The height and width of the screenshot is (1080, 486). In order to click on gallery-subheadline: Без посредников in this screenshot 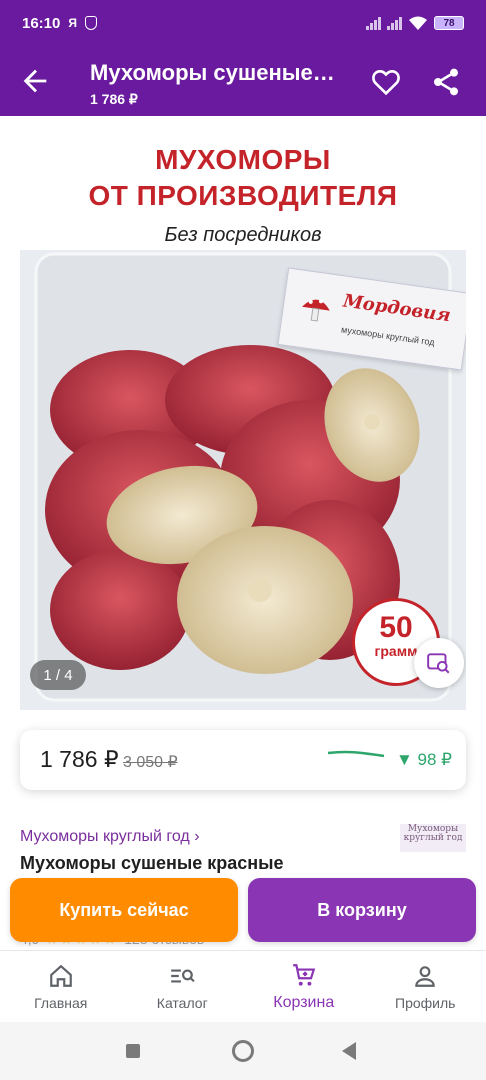, I will do `click(243, 235)`.